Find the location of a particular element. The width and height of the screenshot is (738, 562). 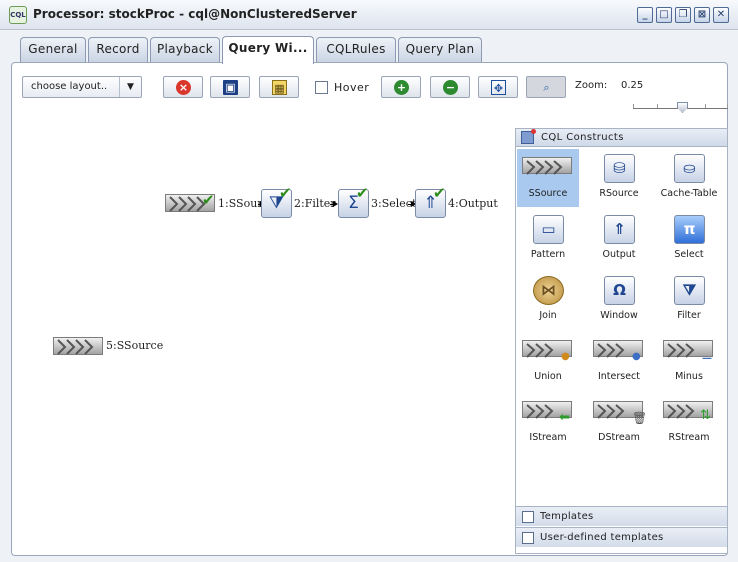

user-templates-section: User-defined templates is located at coordinates (621, 537).